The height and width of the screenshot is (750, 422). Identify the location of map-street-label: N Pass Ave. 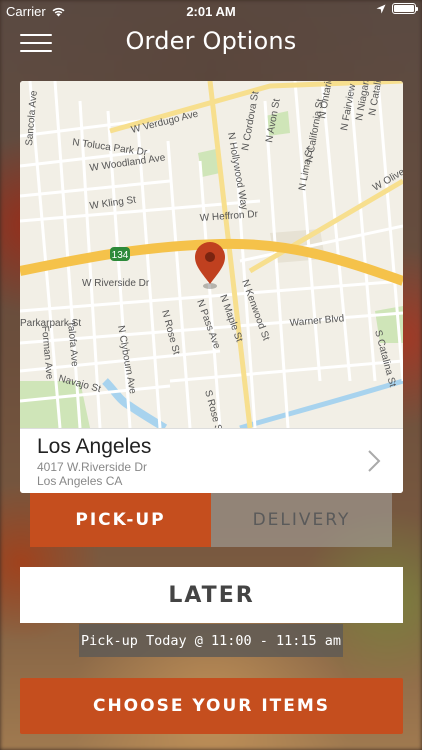
(208, 324).